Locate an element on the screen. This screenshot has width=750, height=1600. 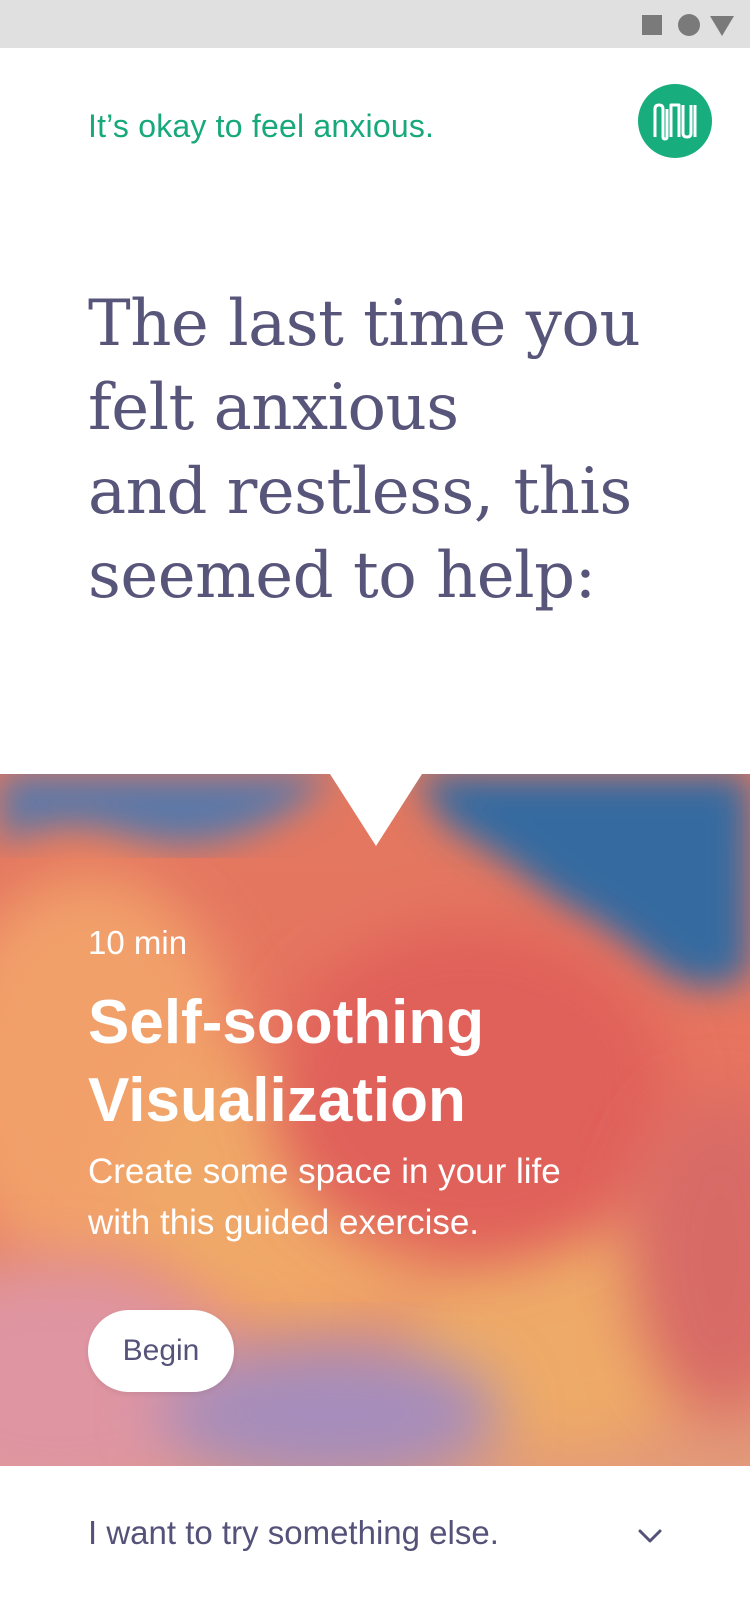
triangle-icon is located at coordinates (722, 26).